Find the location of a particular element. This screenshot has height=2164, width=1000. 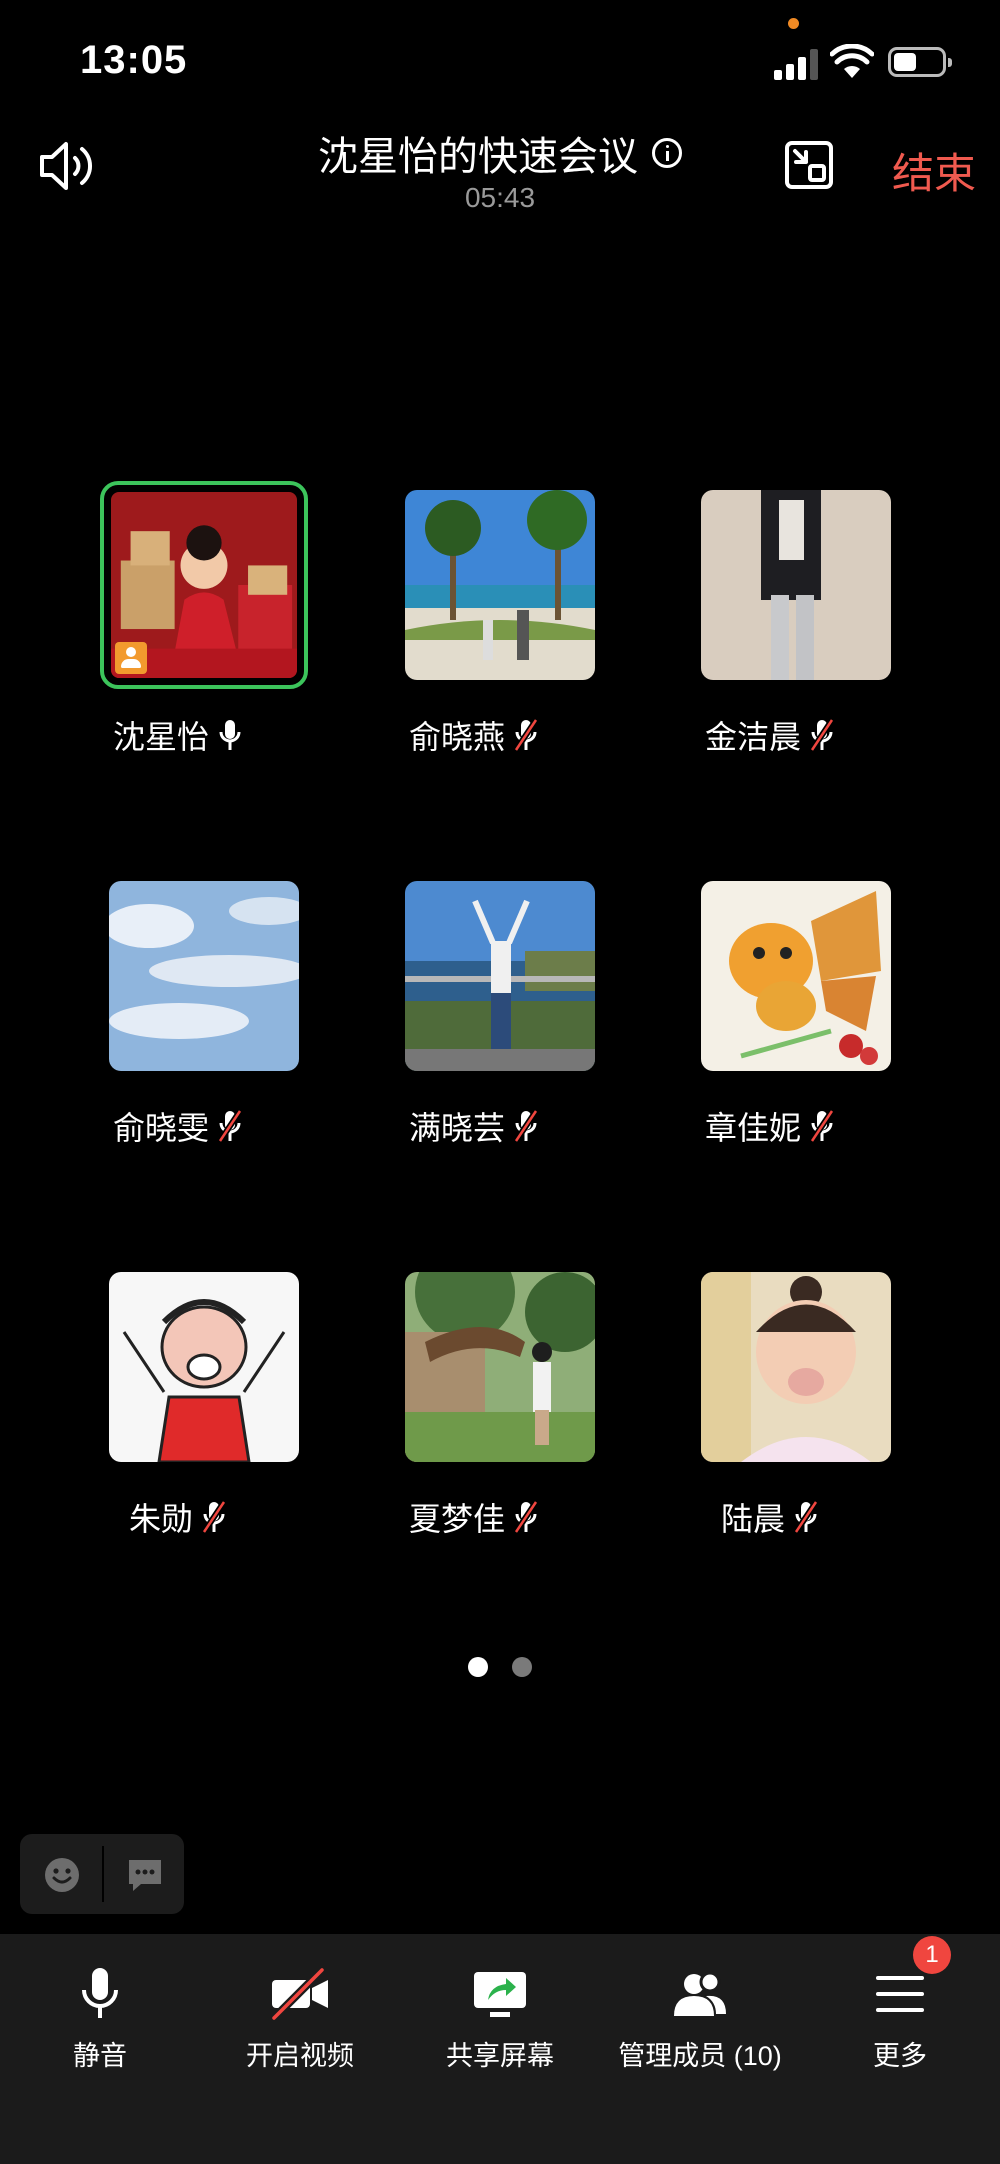

participant-avatar-active-speaker is located at coordinates (204, 585).